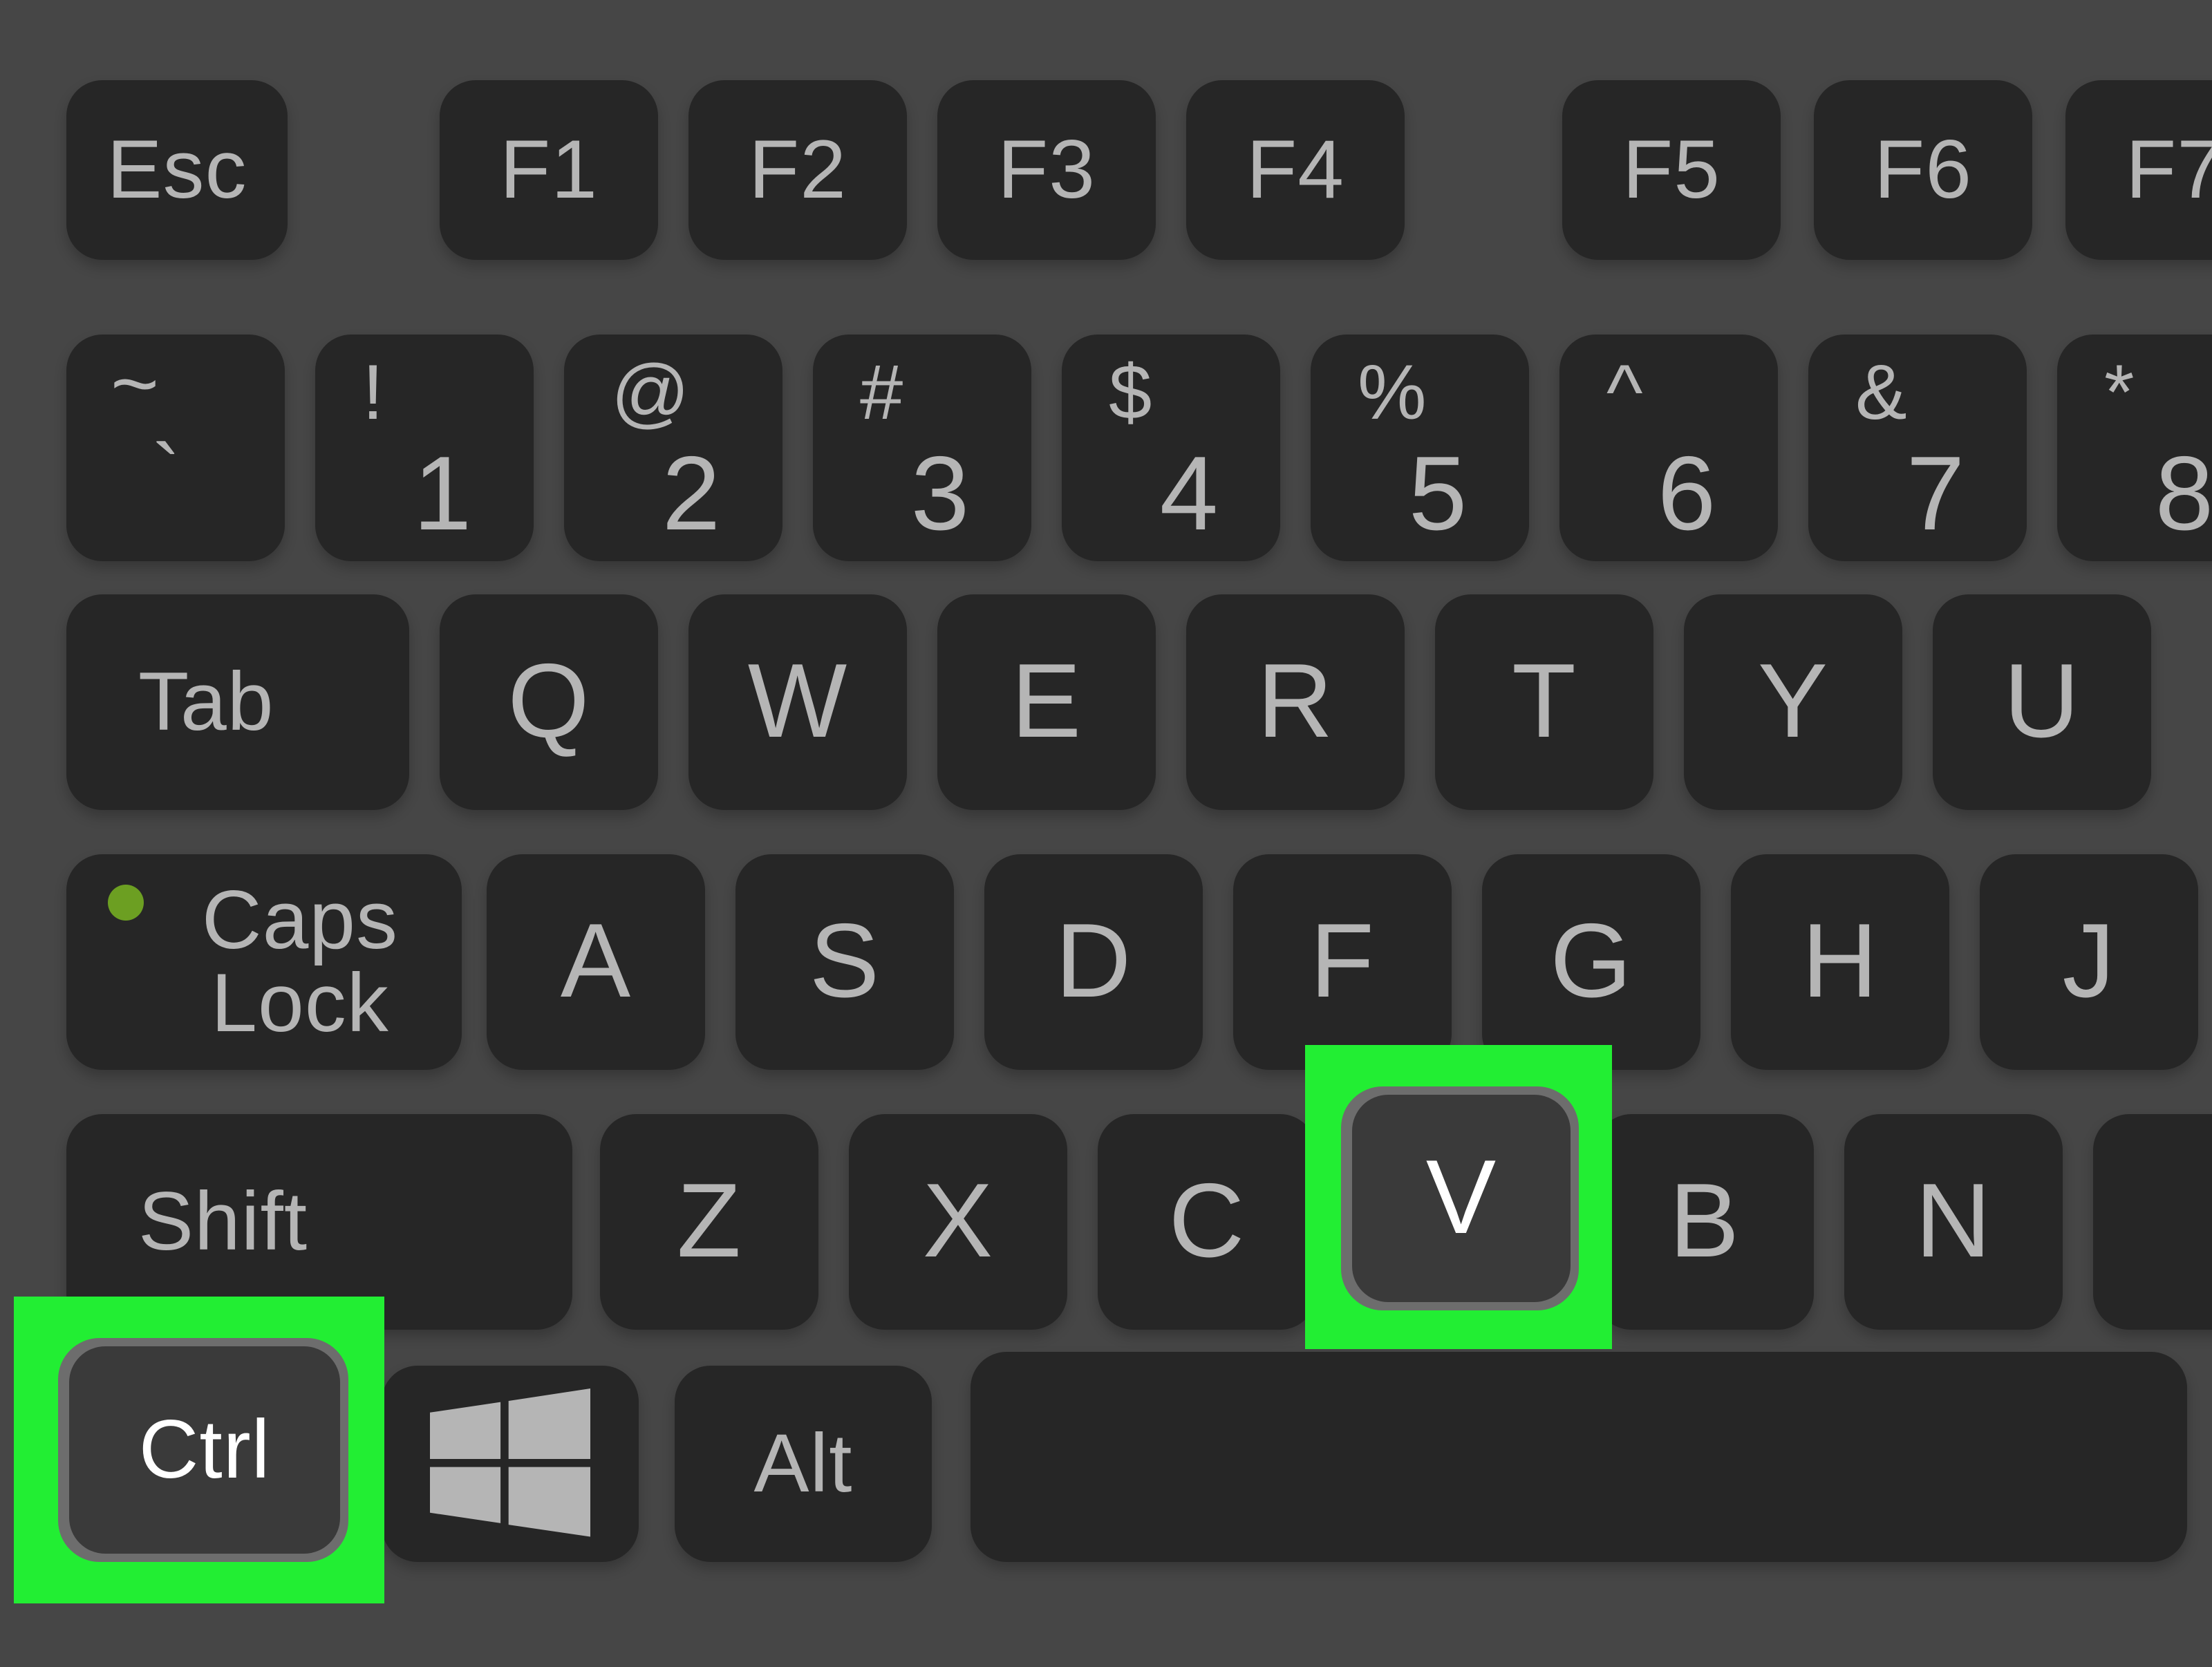 The width and height of the screenshot is (2212, 1667). I want to click on key-backtick-shift-label: ~, so click(135, 383).